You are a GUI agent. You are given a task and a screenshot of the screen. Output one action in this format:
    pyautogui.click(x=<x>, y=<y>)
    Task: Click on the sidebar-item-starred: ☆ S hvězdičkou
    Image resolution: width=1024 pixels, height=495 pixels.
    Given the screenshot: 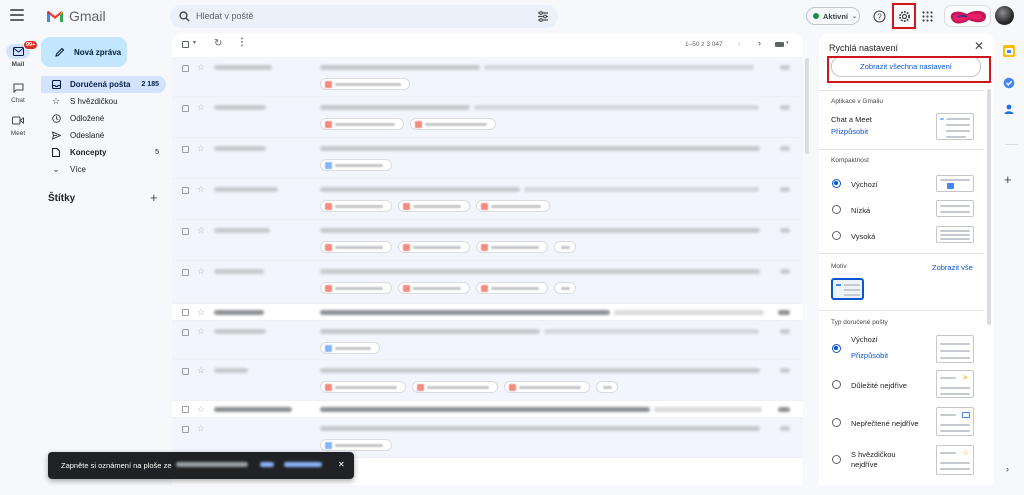 What is the action you would take?
    pyautogui.click(x=103, y=101)
    